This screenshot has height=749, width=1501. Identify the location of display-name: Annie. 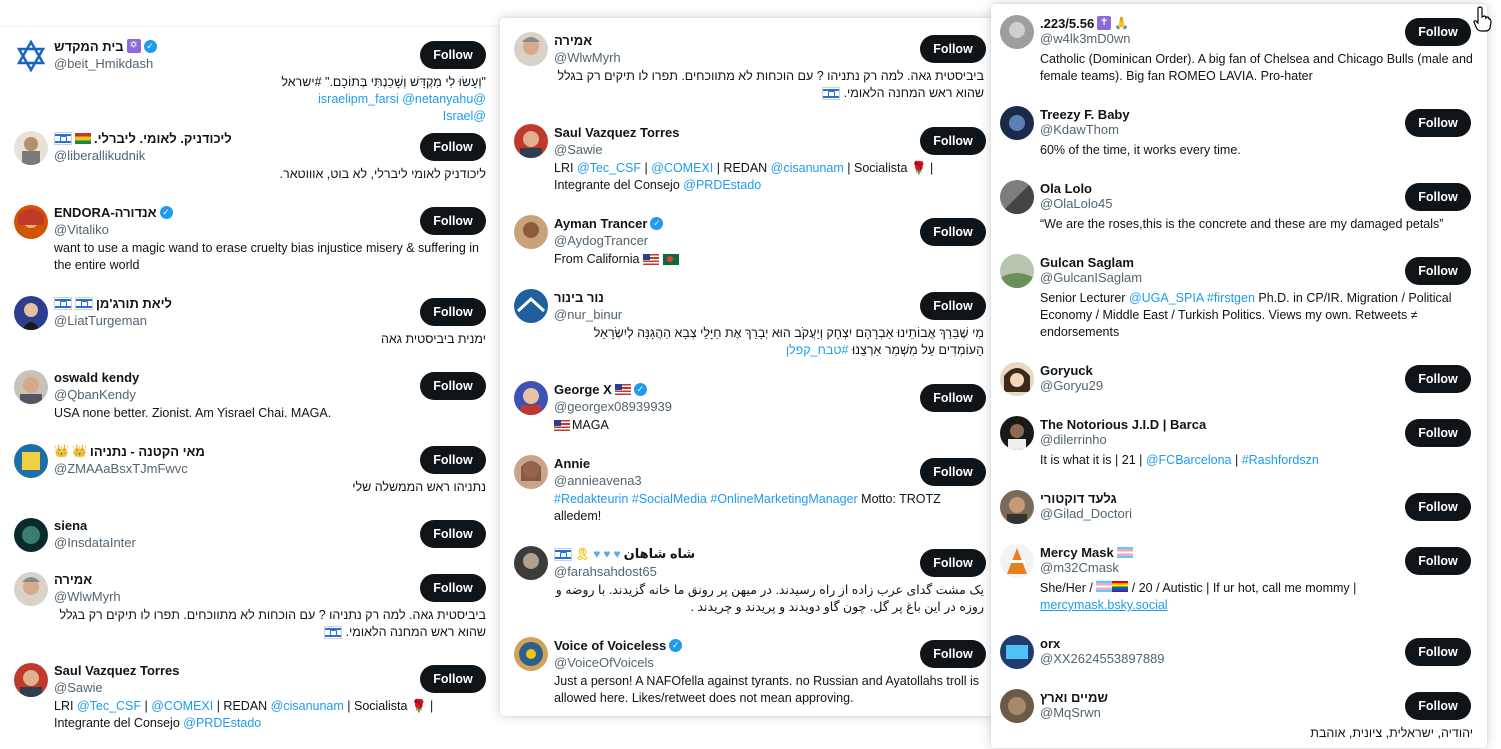
(572, 463).